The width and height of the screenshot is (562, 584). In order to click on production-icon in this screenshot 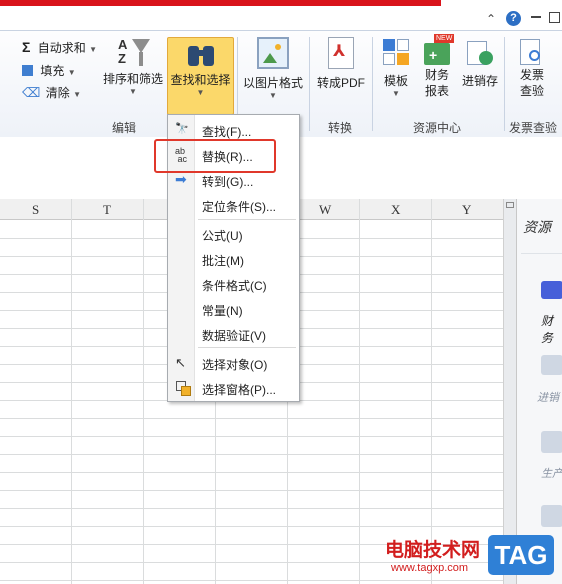, I will do `click(551, 442)`.